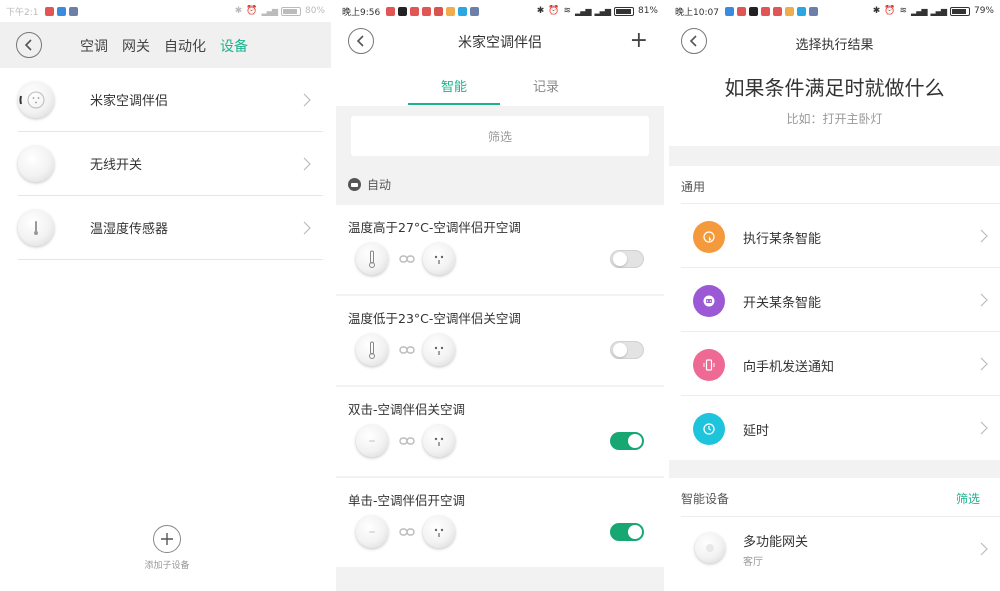  Describe the element at coordinates (434, 318) in the screenshot. I see `rule-title: 温度低于23°C-空调伴侣关空调` at that location.